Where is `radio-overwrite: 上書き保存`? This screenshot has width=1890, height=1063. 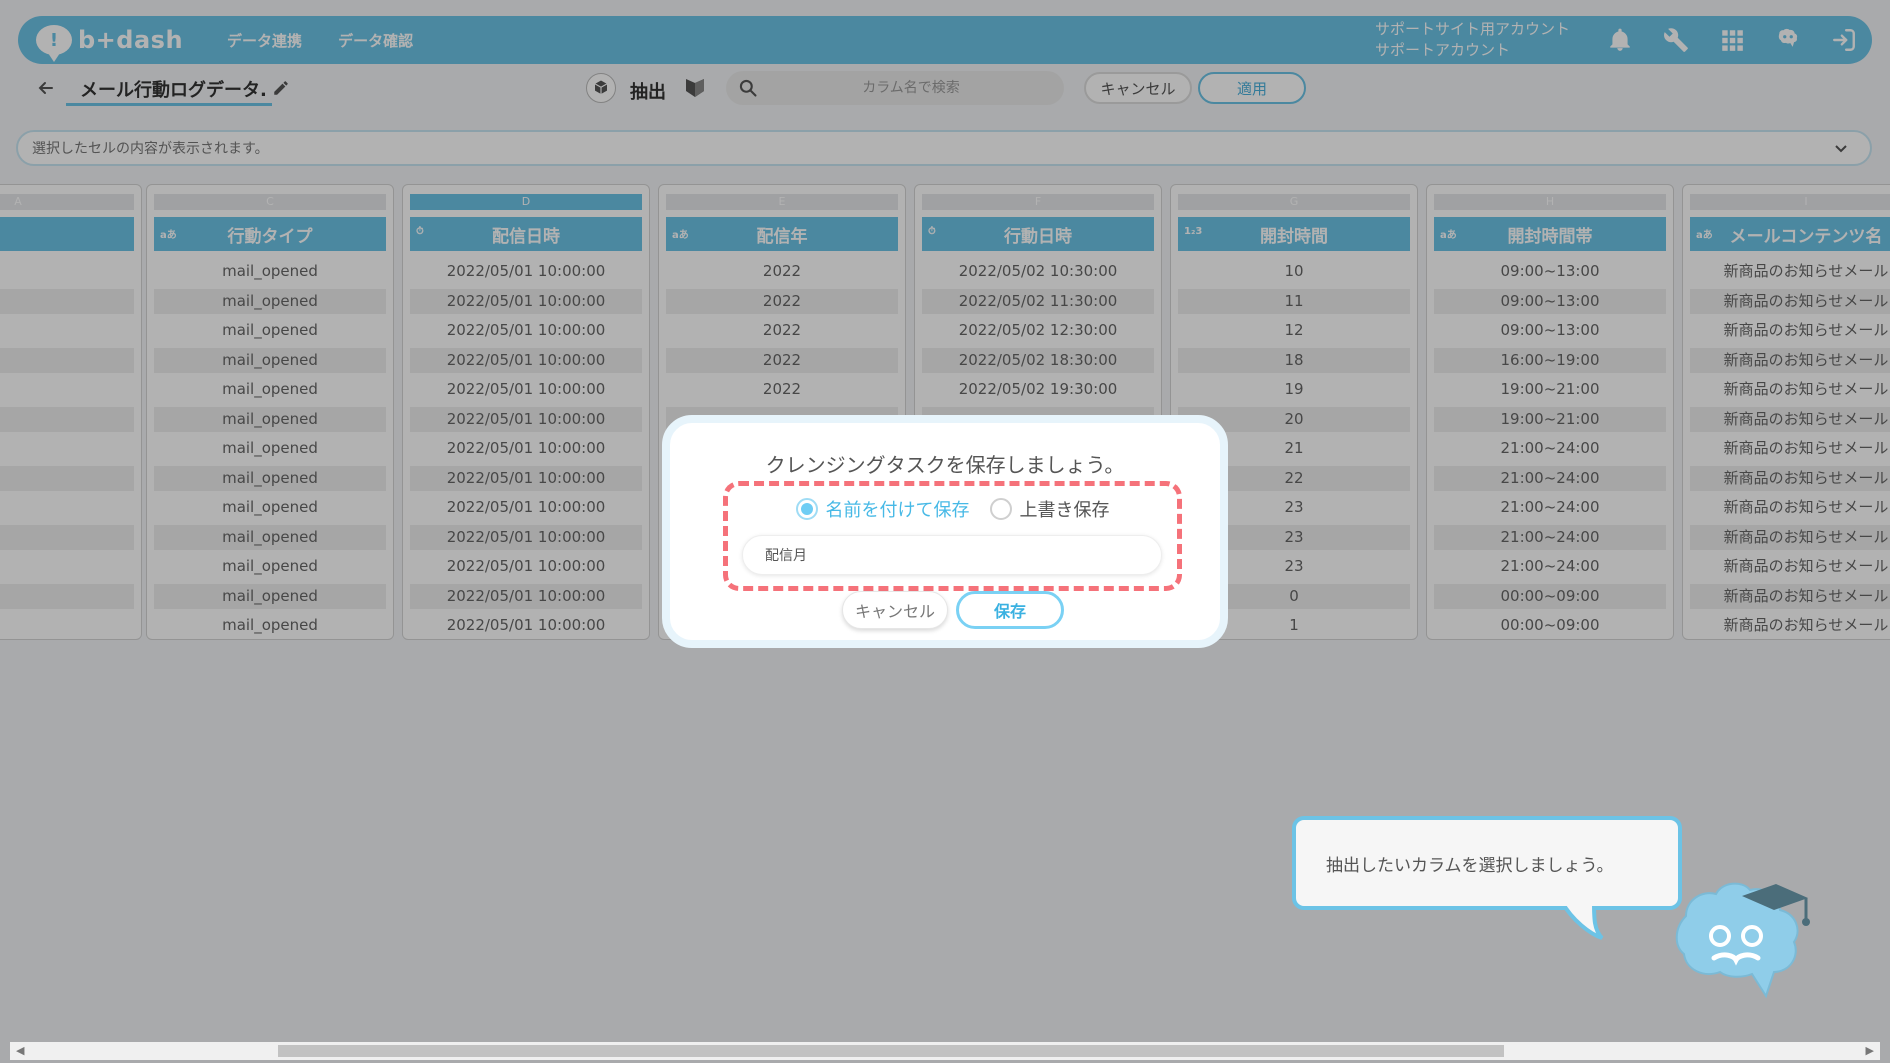 radio-overwrite: 上書き保存 is located at coordinates (1049, 509).